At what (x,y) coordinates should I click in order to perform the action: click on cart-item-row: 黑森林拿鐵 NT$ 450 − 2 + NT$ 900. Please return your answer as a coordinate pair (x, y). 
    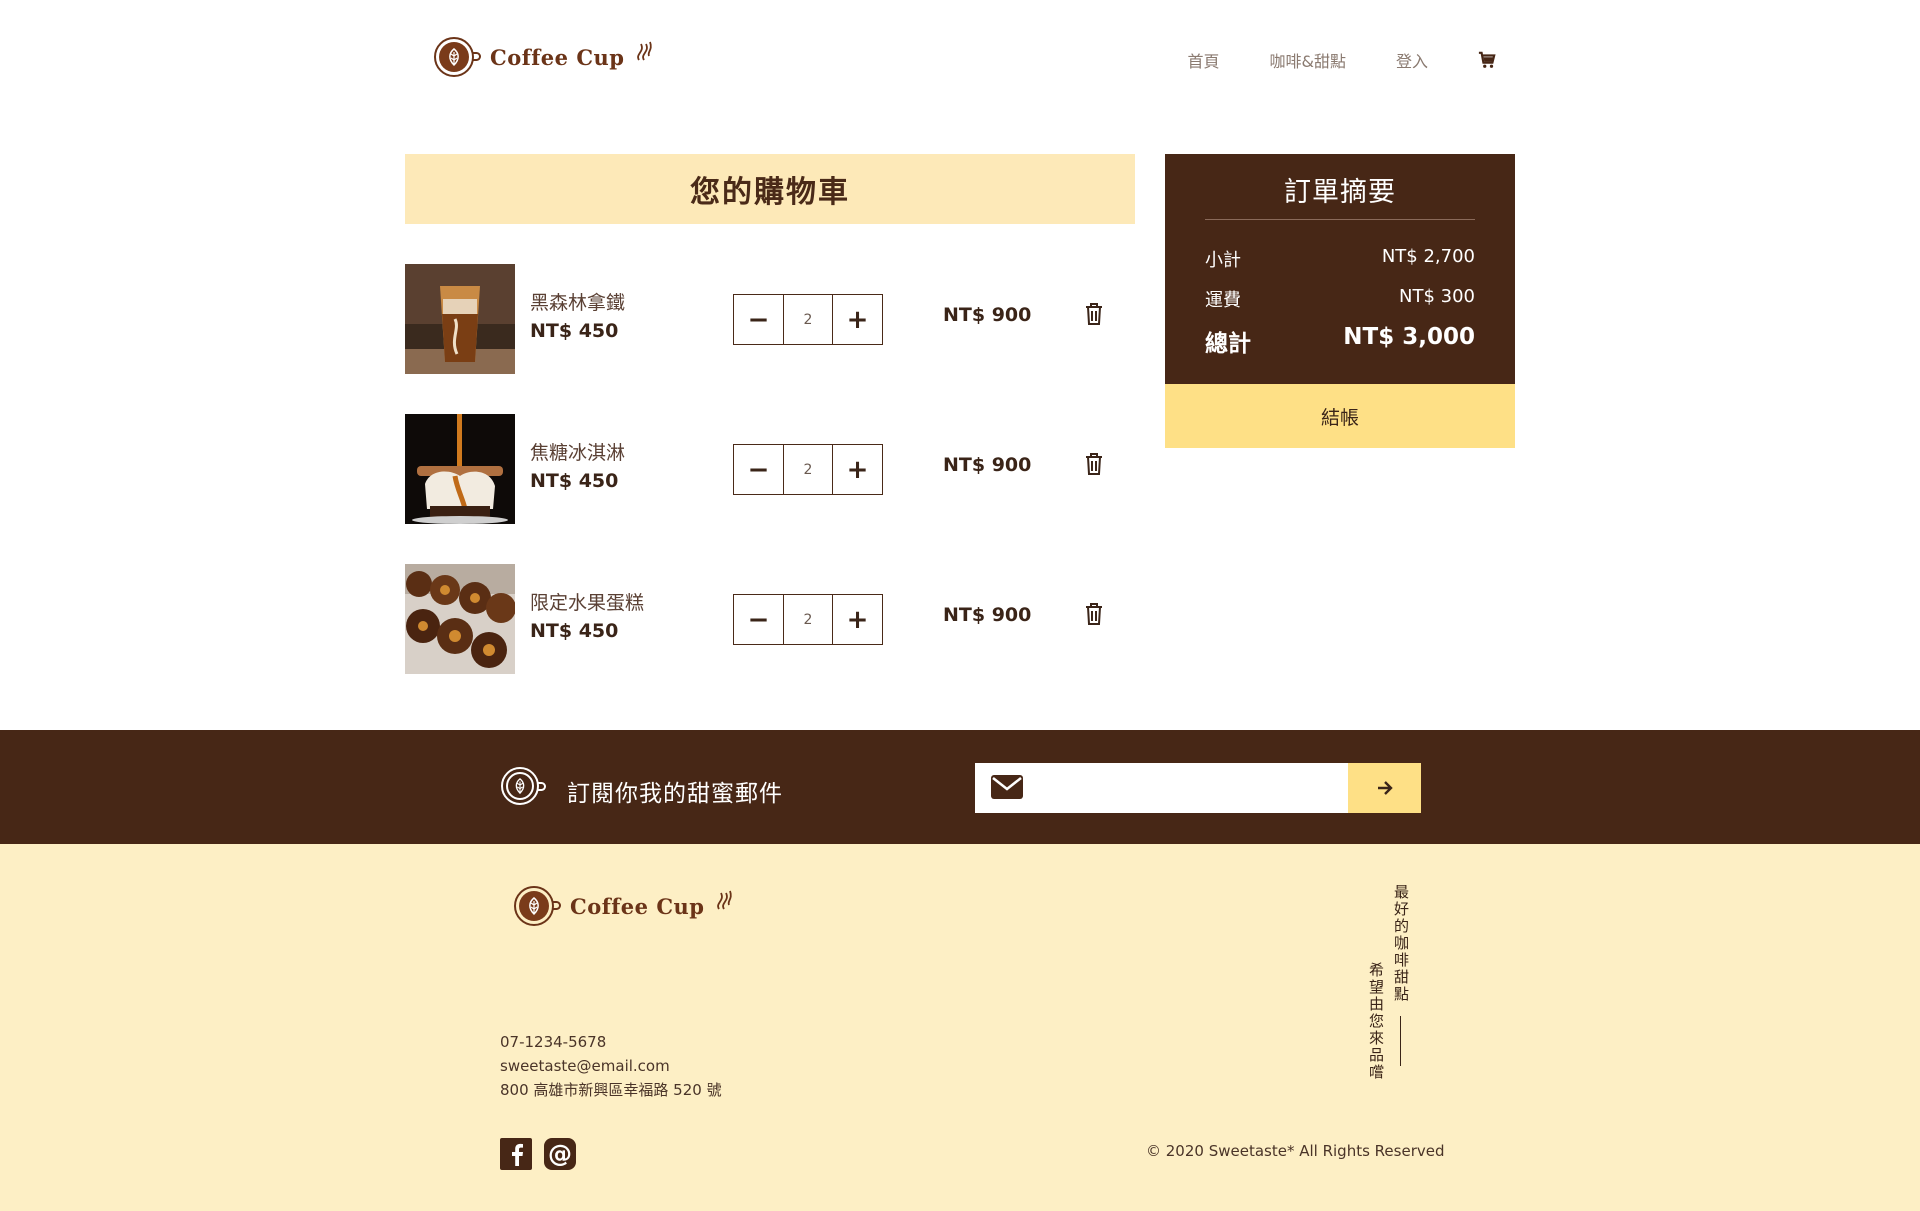
    Looking at the image, I should click on (770, 319).